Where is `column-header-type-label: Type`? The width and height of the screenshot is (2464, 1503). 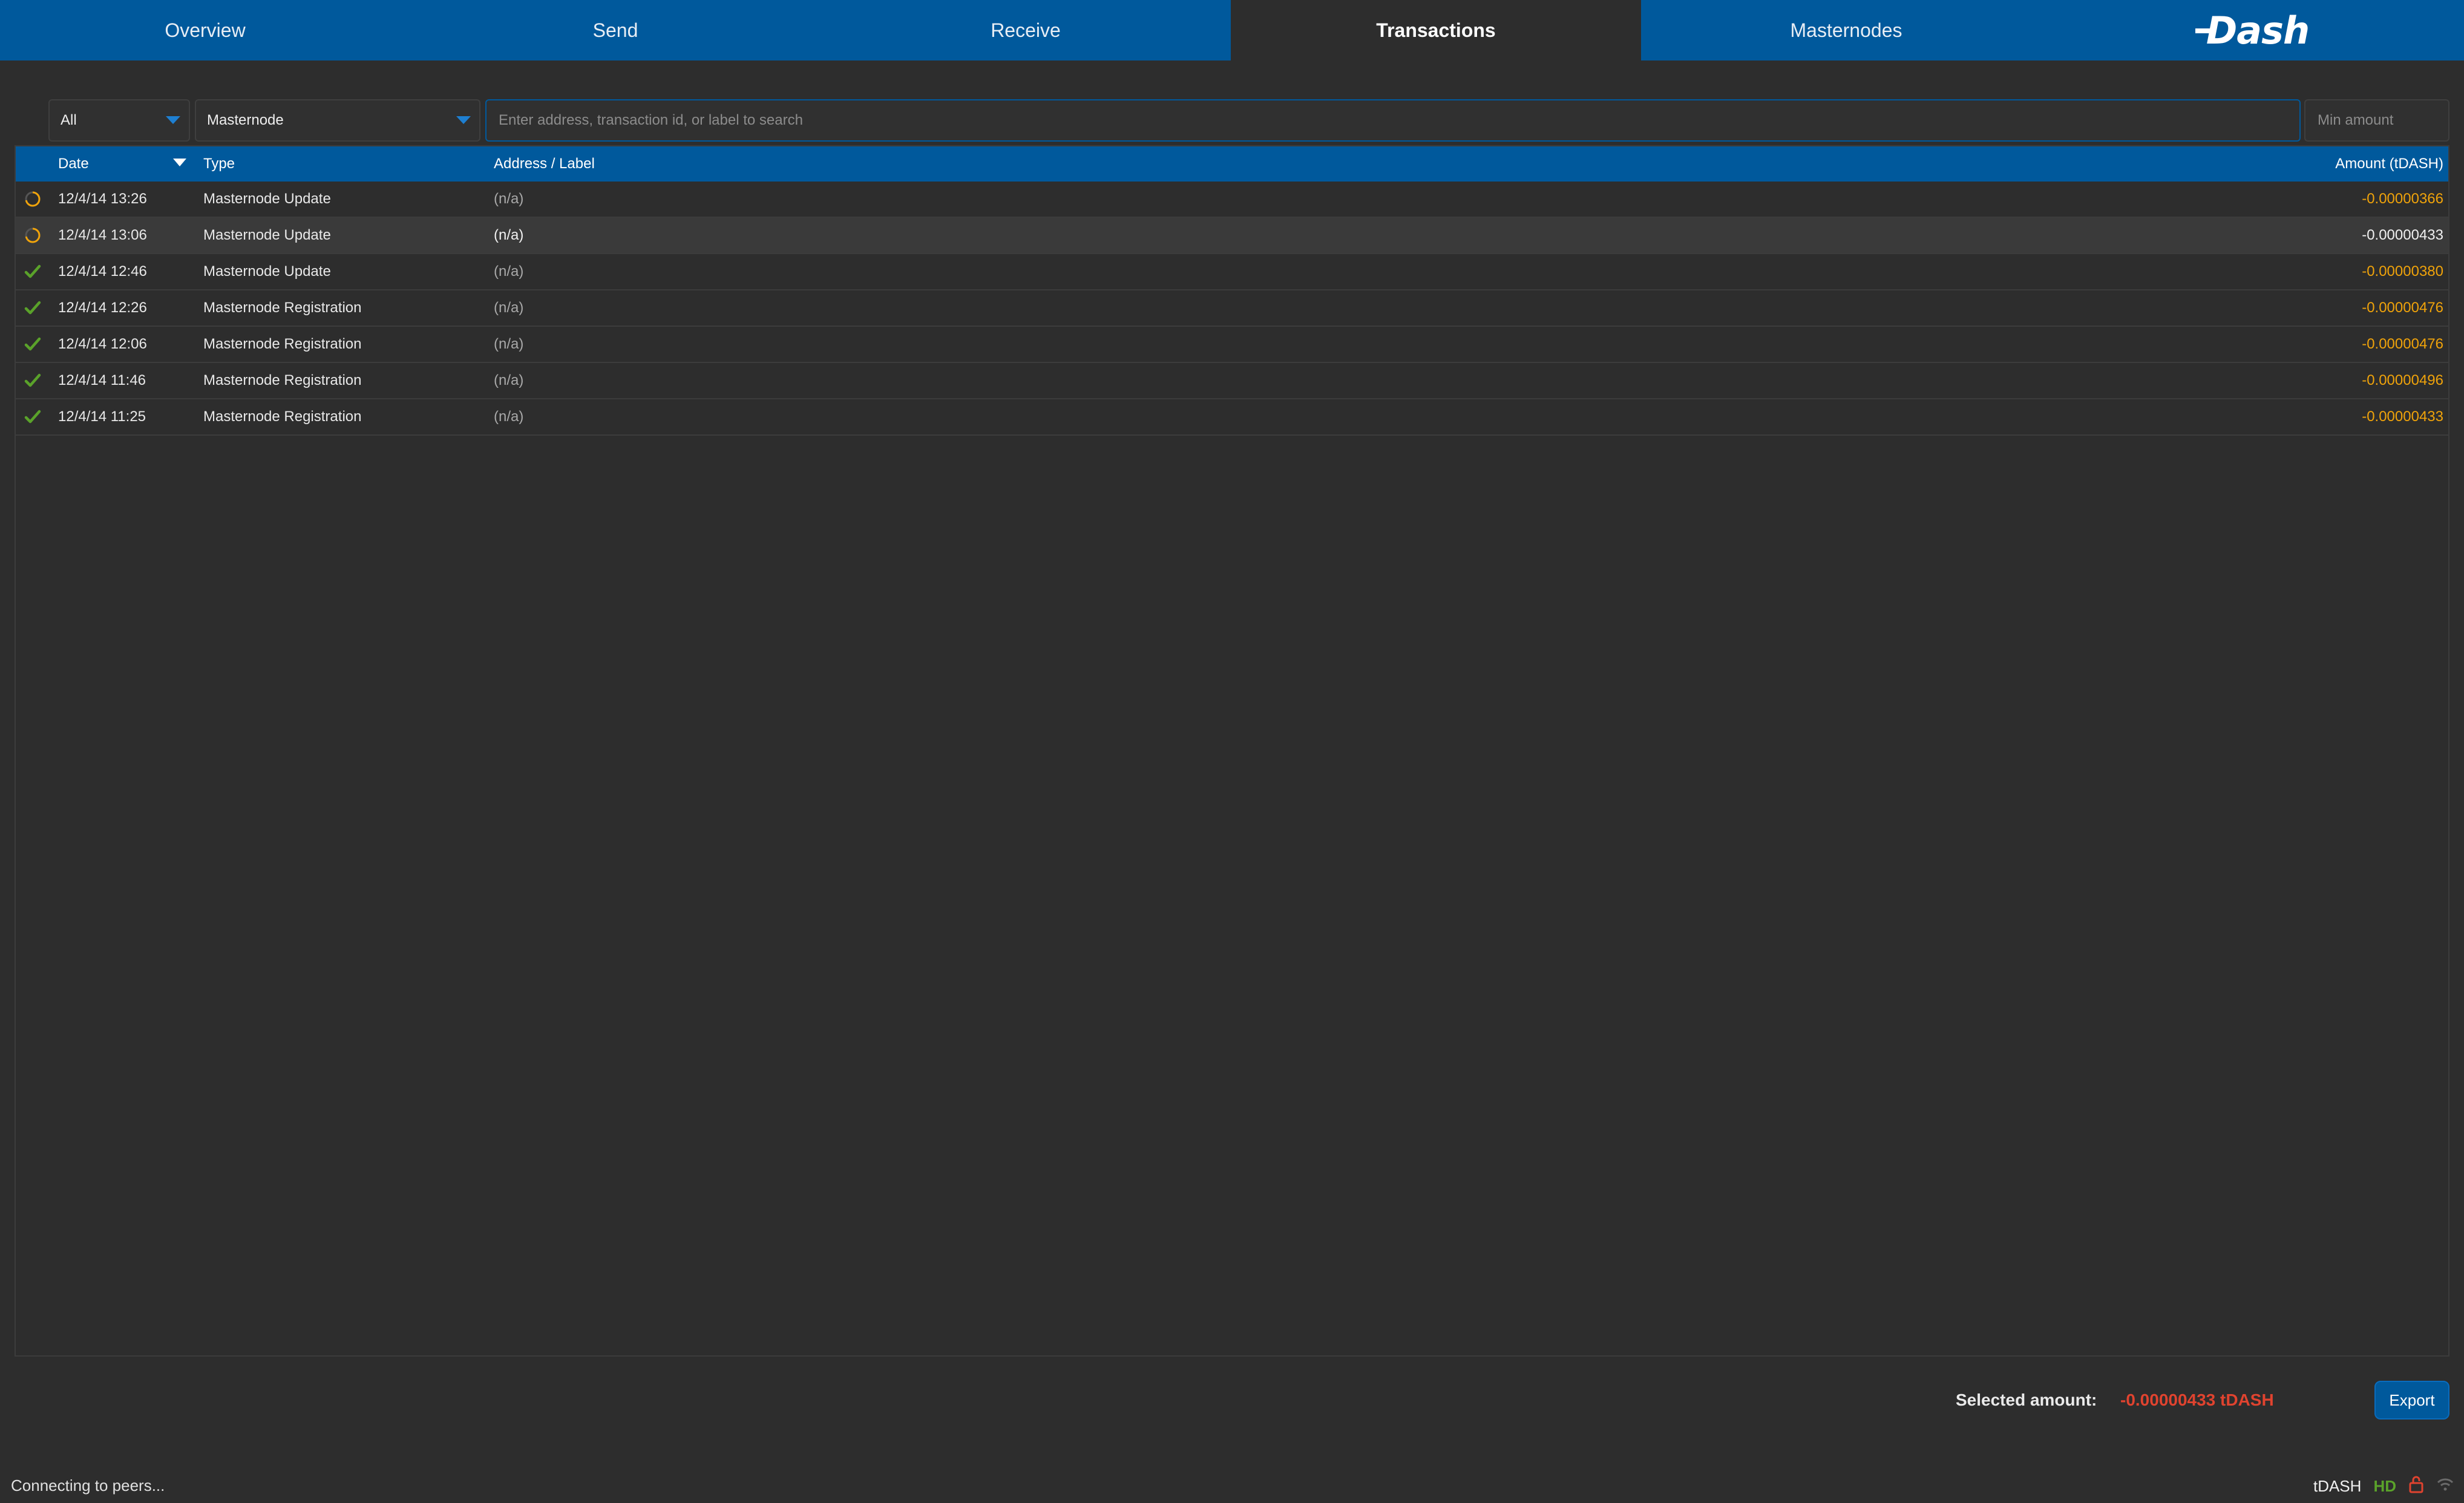
column-header-type-label: Type is located at coordinates (219, 164).